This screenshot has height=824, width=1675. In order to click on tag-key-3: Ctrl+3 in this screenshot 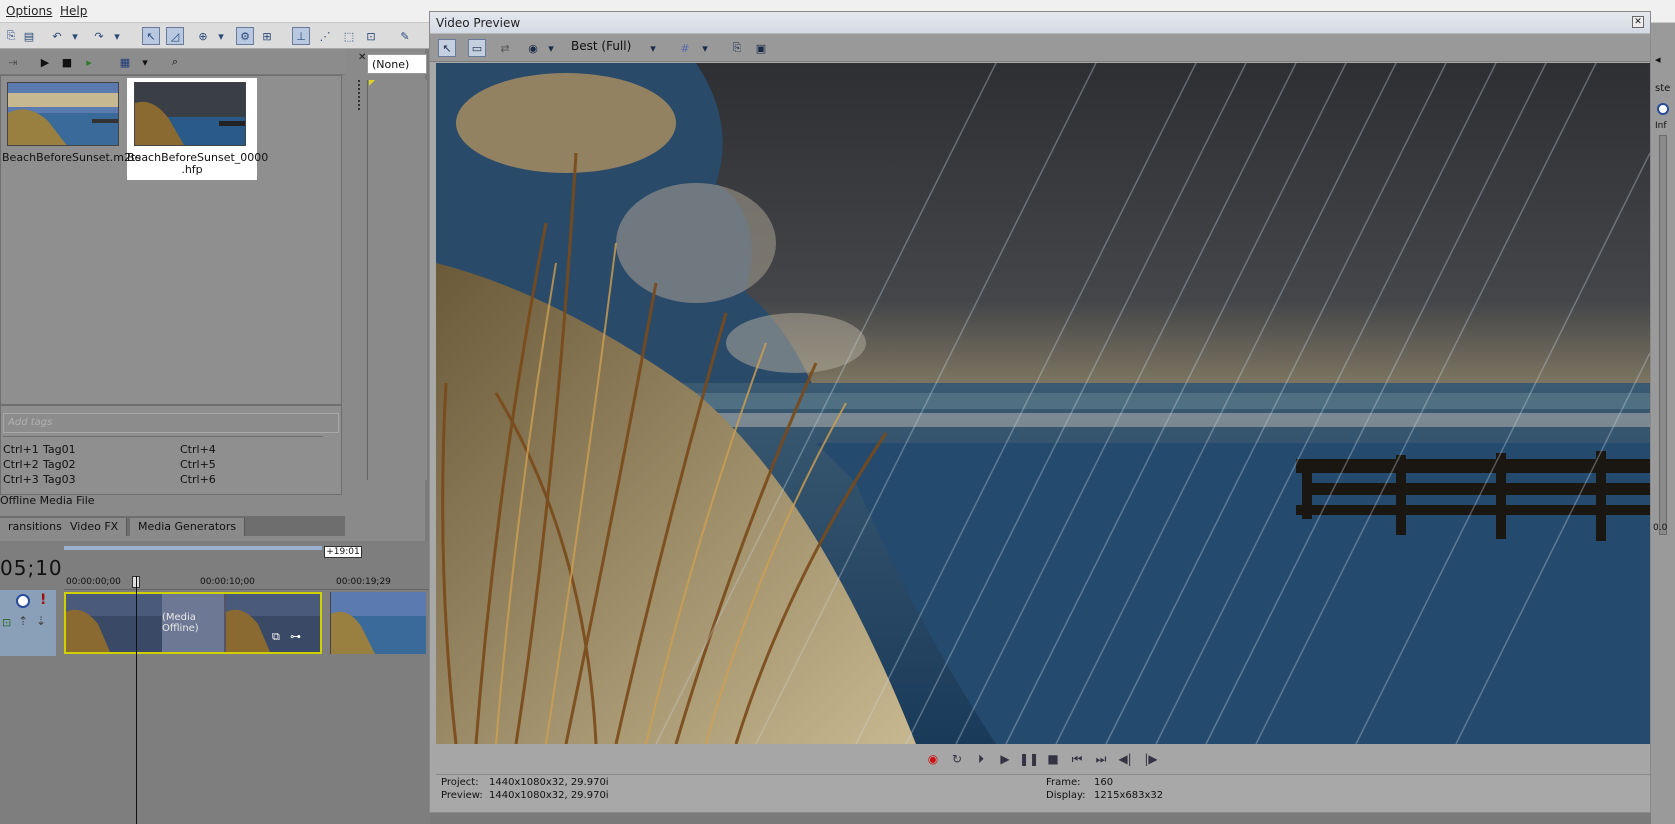, I will do `click(21, 479)`.